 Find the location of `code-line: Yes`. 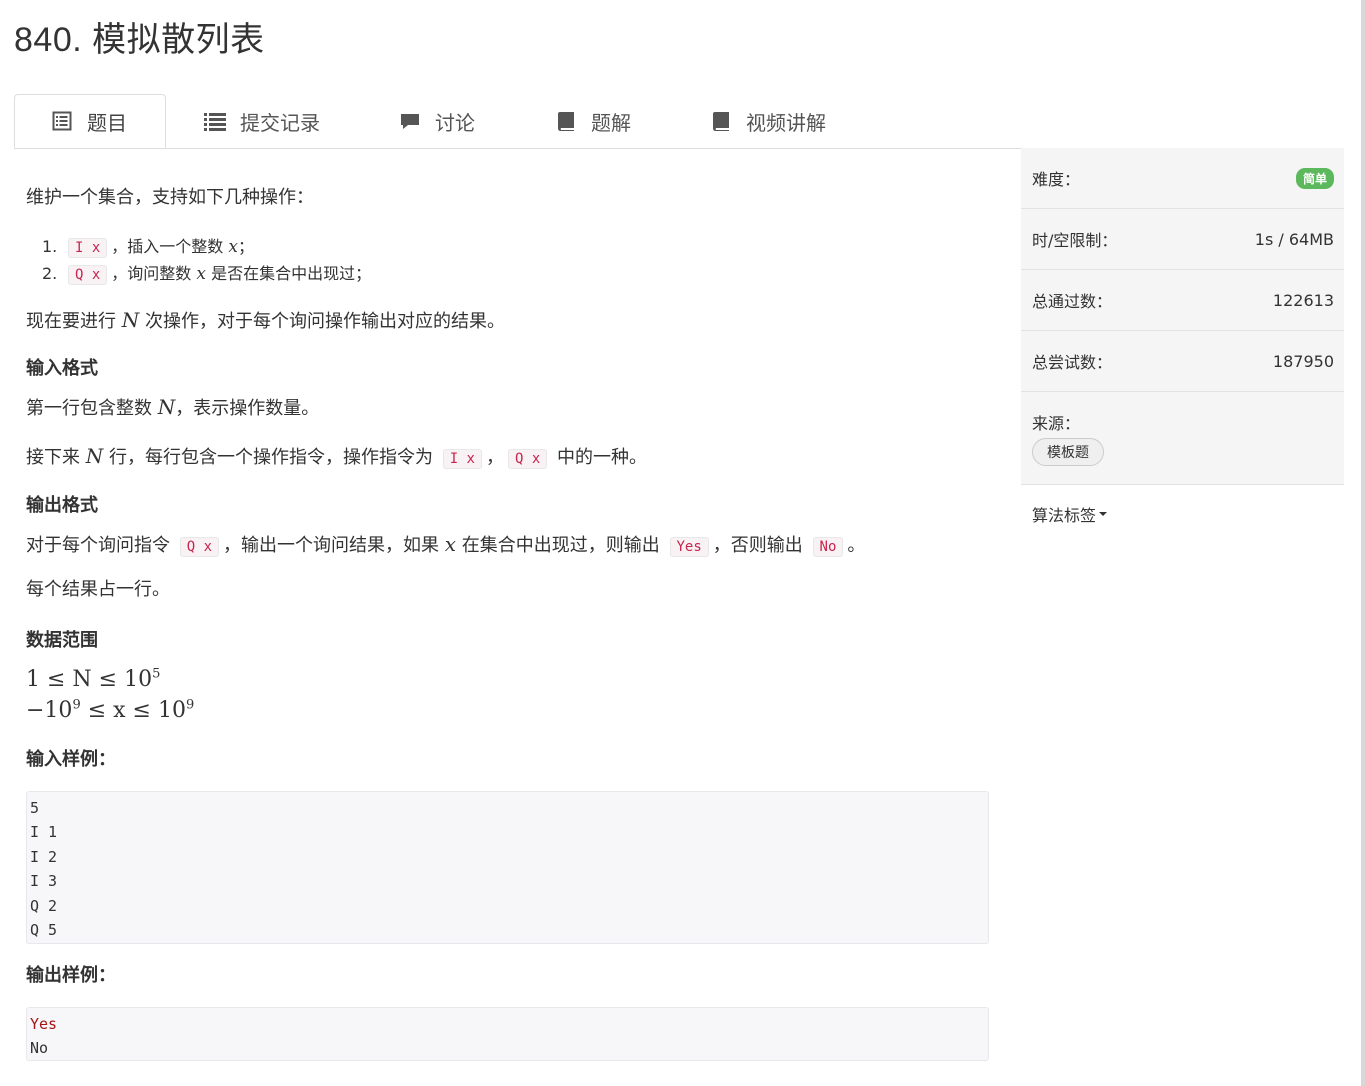

code-line: Yes is located at coordinates (44, 1024).